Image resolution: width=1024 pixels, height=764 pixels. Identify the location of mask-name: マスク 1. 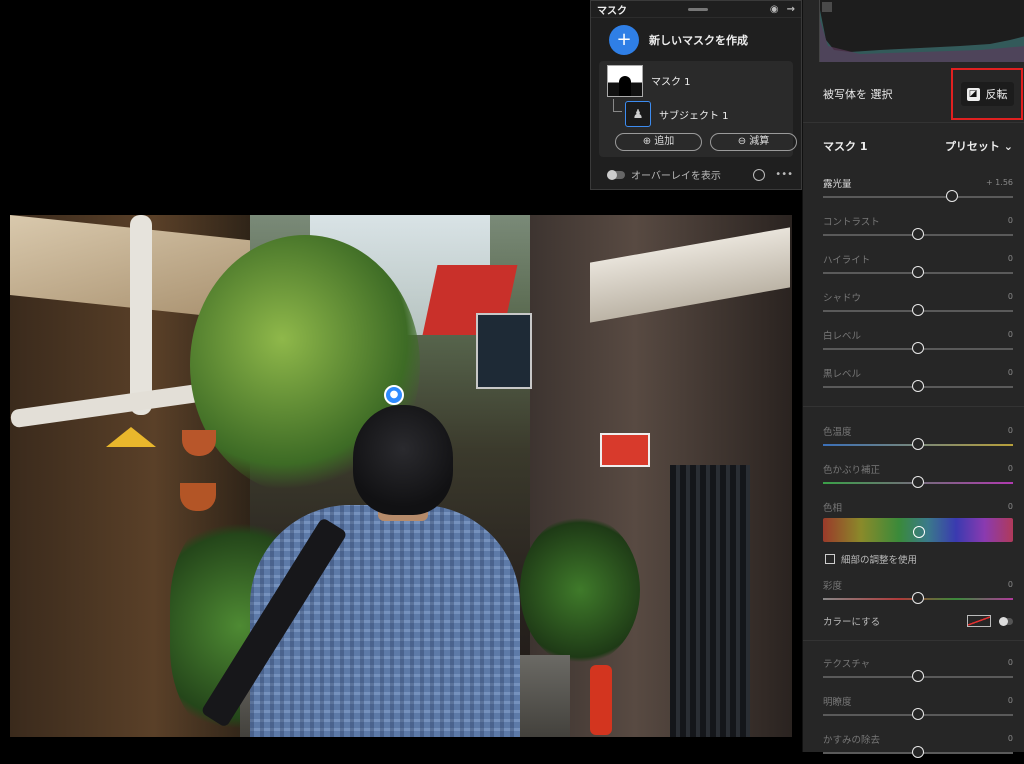
(671, 80).